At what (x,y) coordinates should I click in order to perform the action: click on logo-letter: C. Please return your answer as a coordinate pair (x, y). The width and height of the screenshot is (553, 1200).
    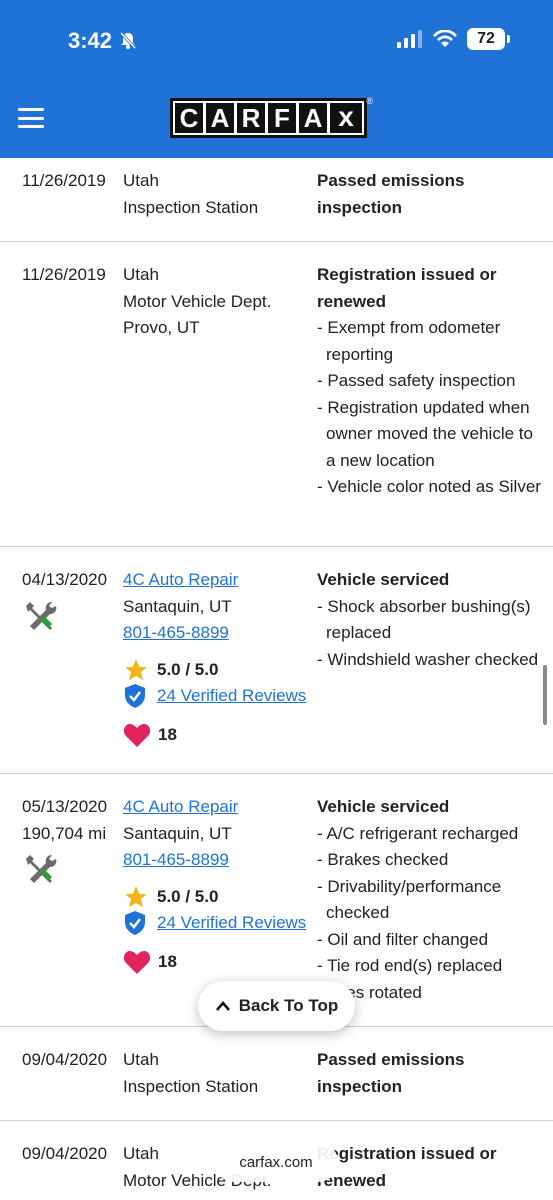
    Looking at the image, I should click on (189, 118).